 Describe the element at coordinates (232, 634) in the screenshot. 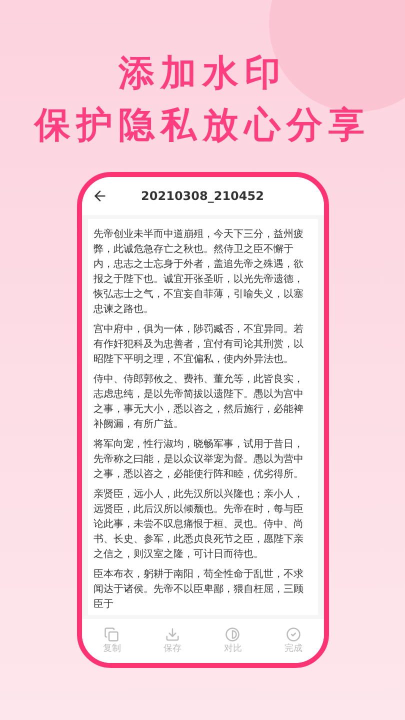

I see `contrast-icon` at that location.